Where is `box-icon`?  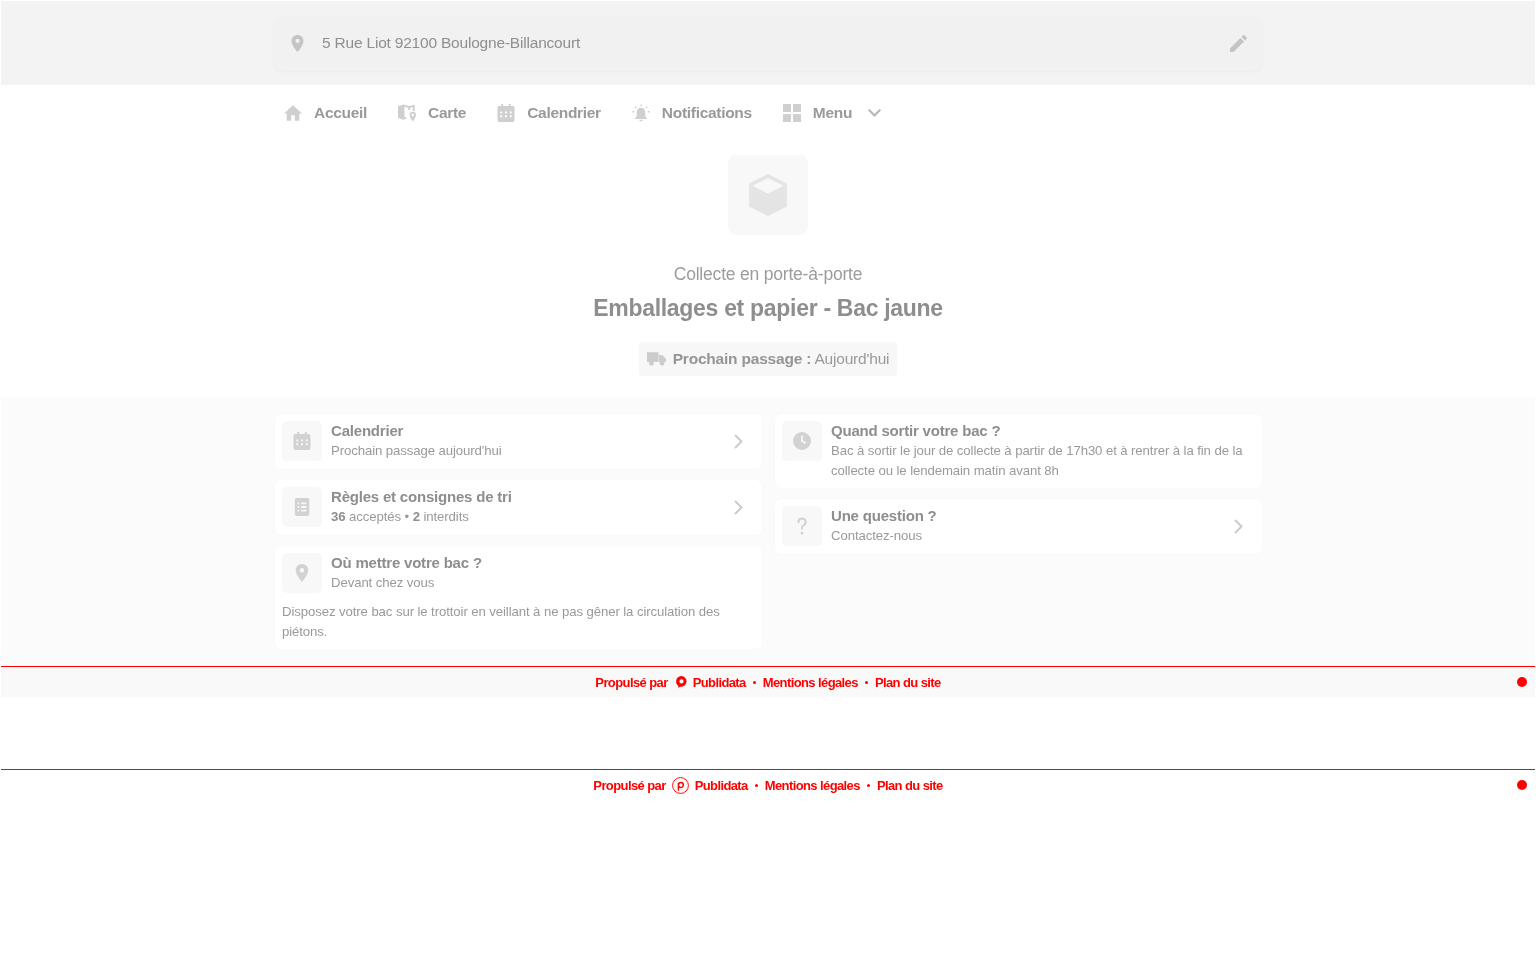
box-icon is located at coordinates (768, 195).